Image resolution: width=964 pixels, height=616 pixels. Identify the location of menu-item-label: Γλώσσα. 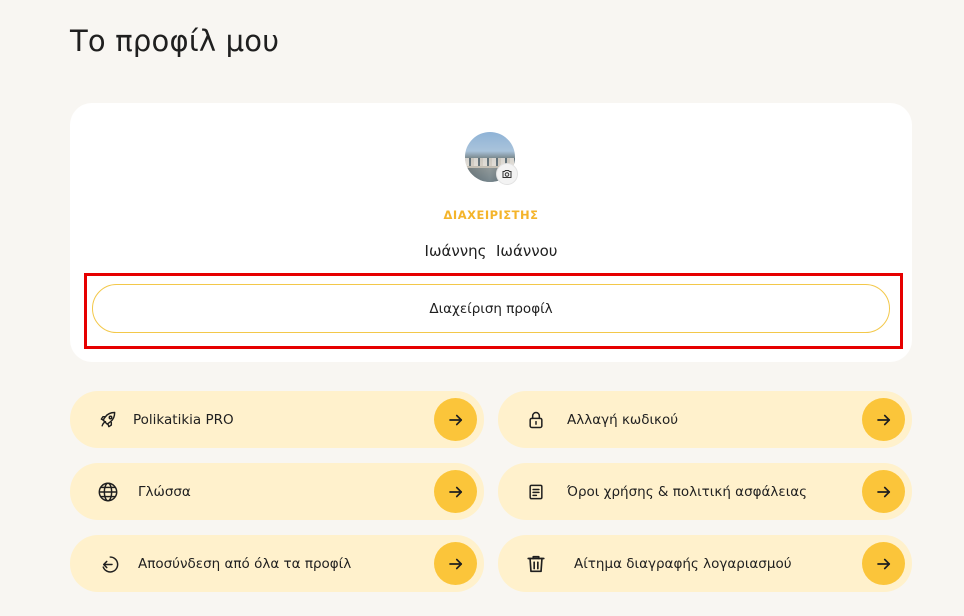
(164, 491).